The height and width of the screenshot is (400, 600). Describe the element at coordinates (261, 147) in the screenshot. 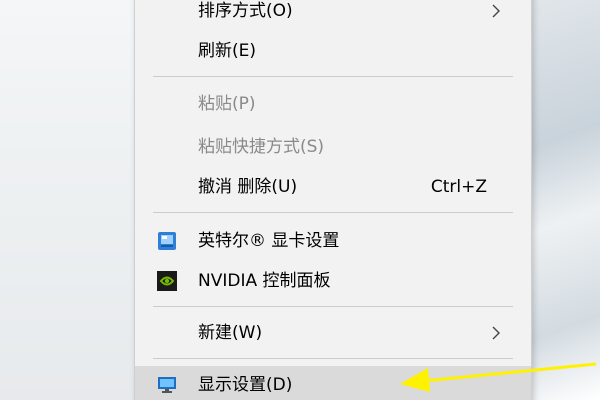

I see `menu-item-label: 粘贴快捷方式(S)` at that location.